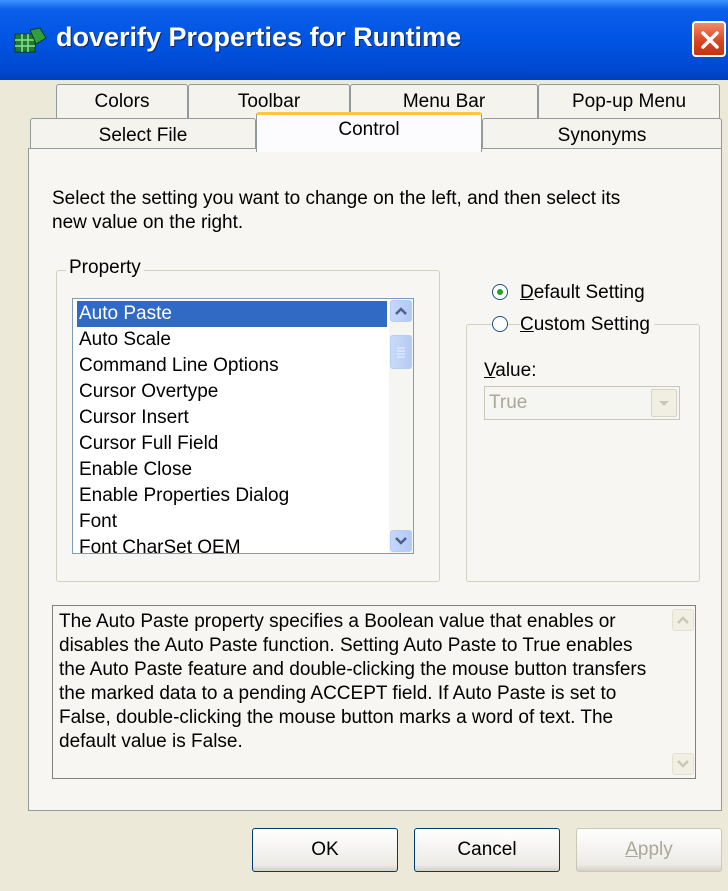 This screenshot has width=728, height=891. What do you see at coordinates (30, 40) in the screenshot?
I see `app-grid-icon` at bounding box center [30, 40].